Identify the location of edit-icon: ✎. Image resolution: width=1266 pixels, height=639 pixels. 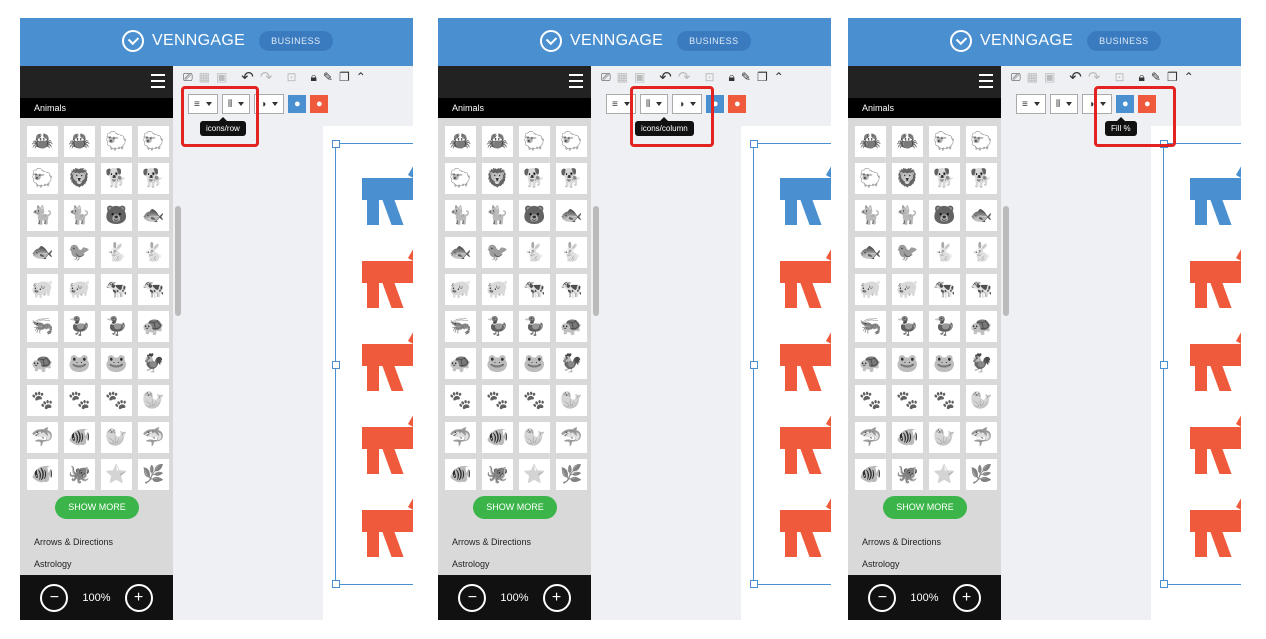
(1156, 77).